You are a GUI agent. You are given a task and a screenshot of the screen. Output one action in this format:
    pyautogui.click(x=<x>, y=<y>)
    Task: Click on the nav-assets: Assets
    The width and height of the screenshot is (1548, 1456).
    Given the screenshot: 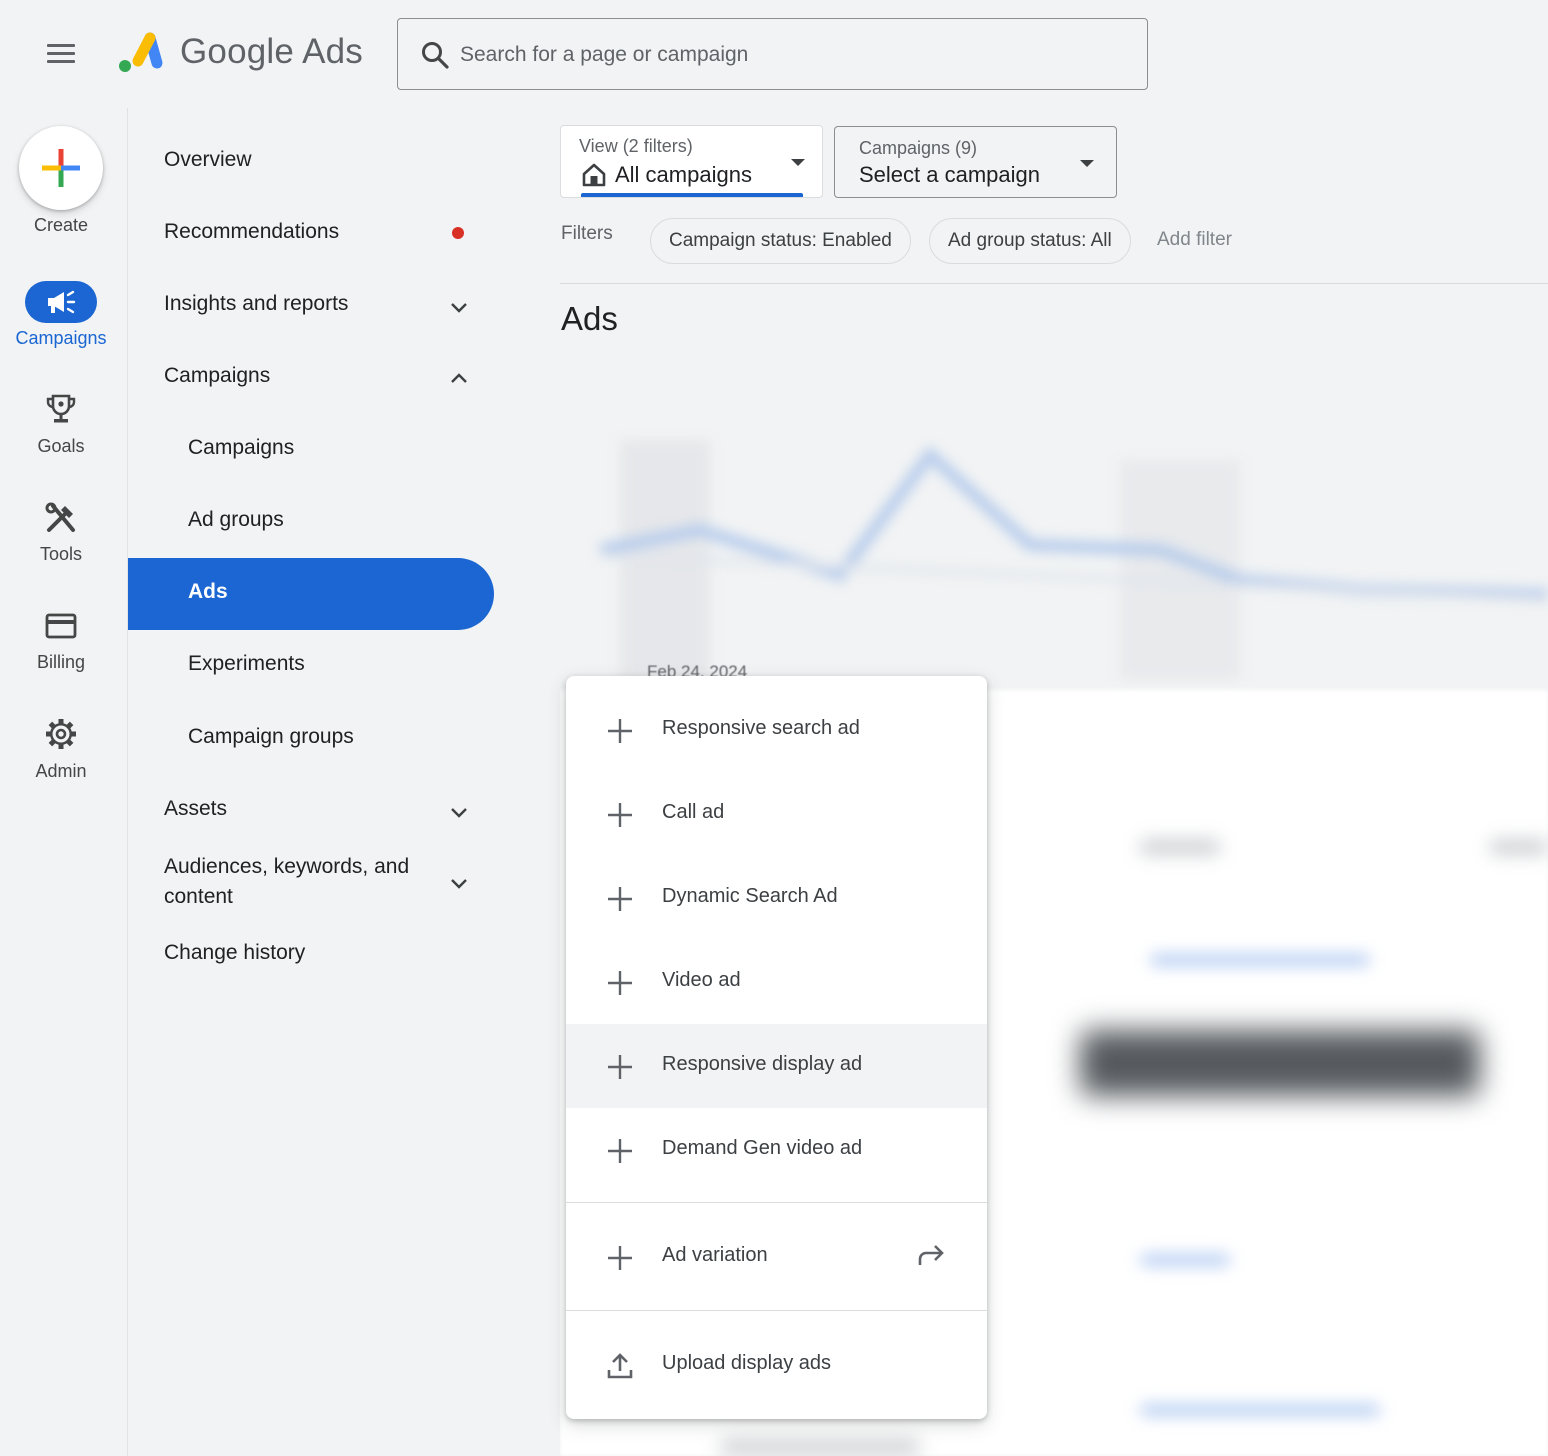 What is the action you would take?
    pyautogui.click(x=311, y=811)
    